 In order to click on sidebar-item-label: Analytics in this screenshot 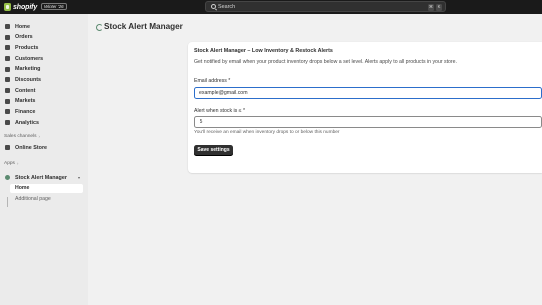, I will do `click(27, 122)`.